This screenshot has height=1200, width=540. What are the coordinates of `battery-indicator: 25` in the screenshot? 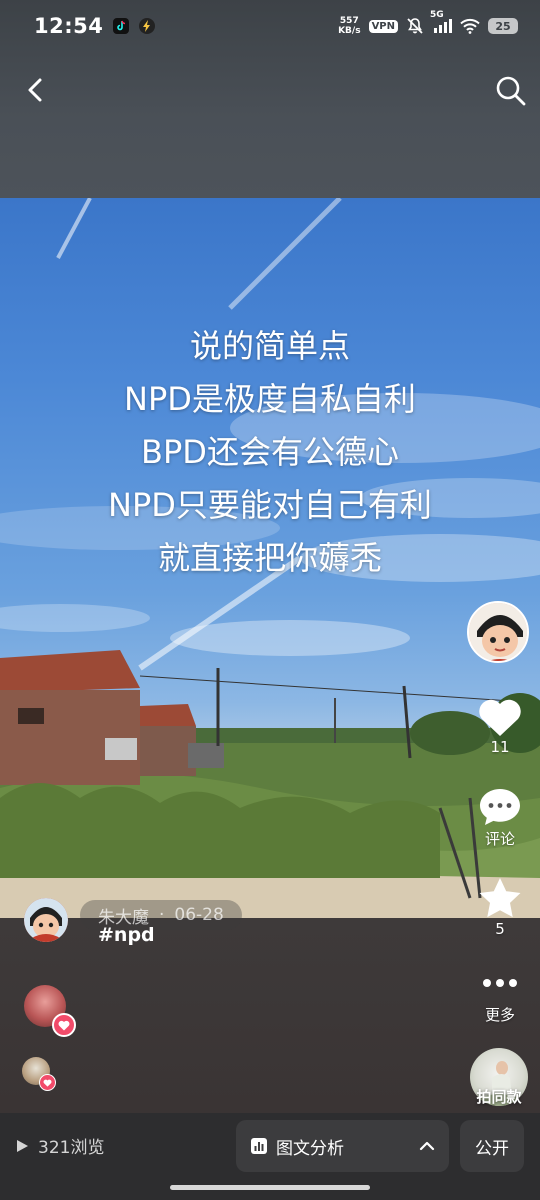 It's located at (503, 26).